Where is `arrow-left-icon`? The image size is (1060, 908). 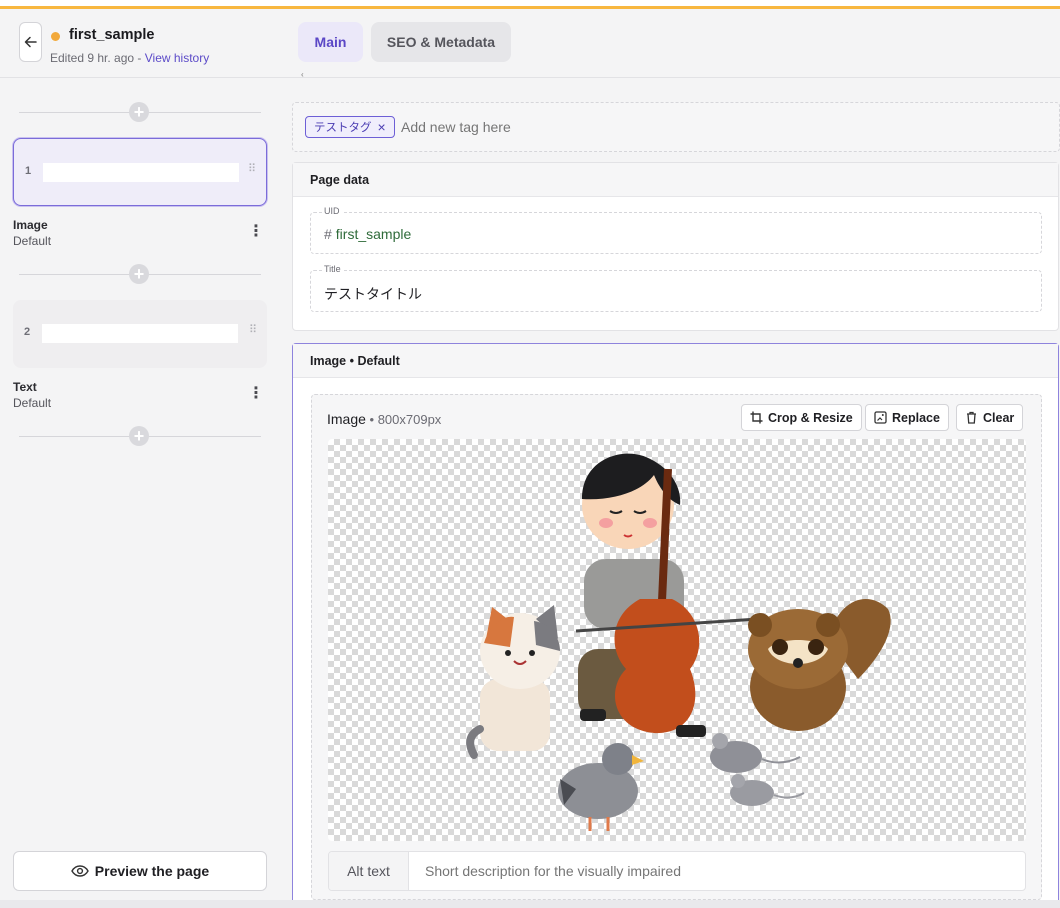
arrow-left-icon is located at coordinates (30, 42).